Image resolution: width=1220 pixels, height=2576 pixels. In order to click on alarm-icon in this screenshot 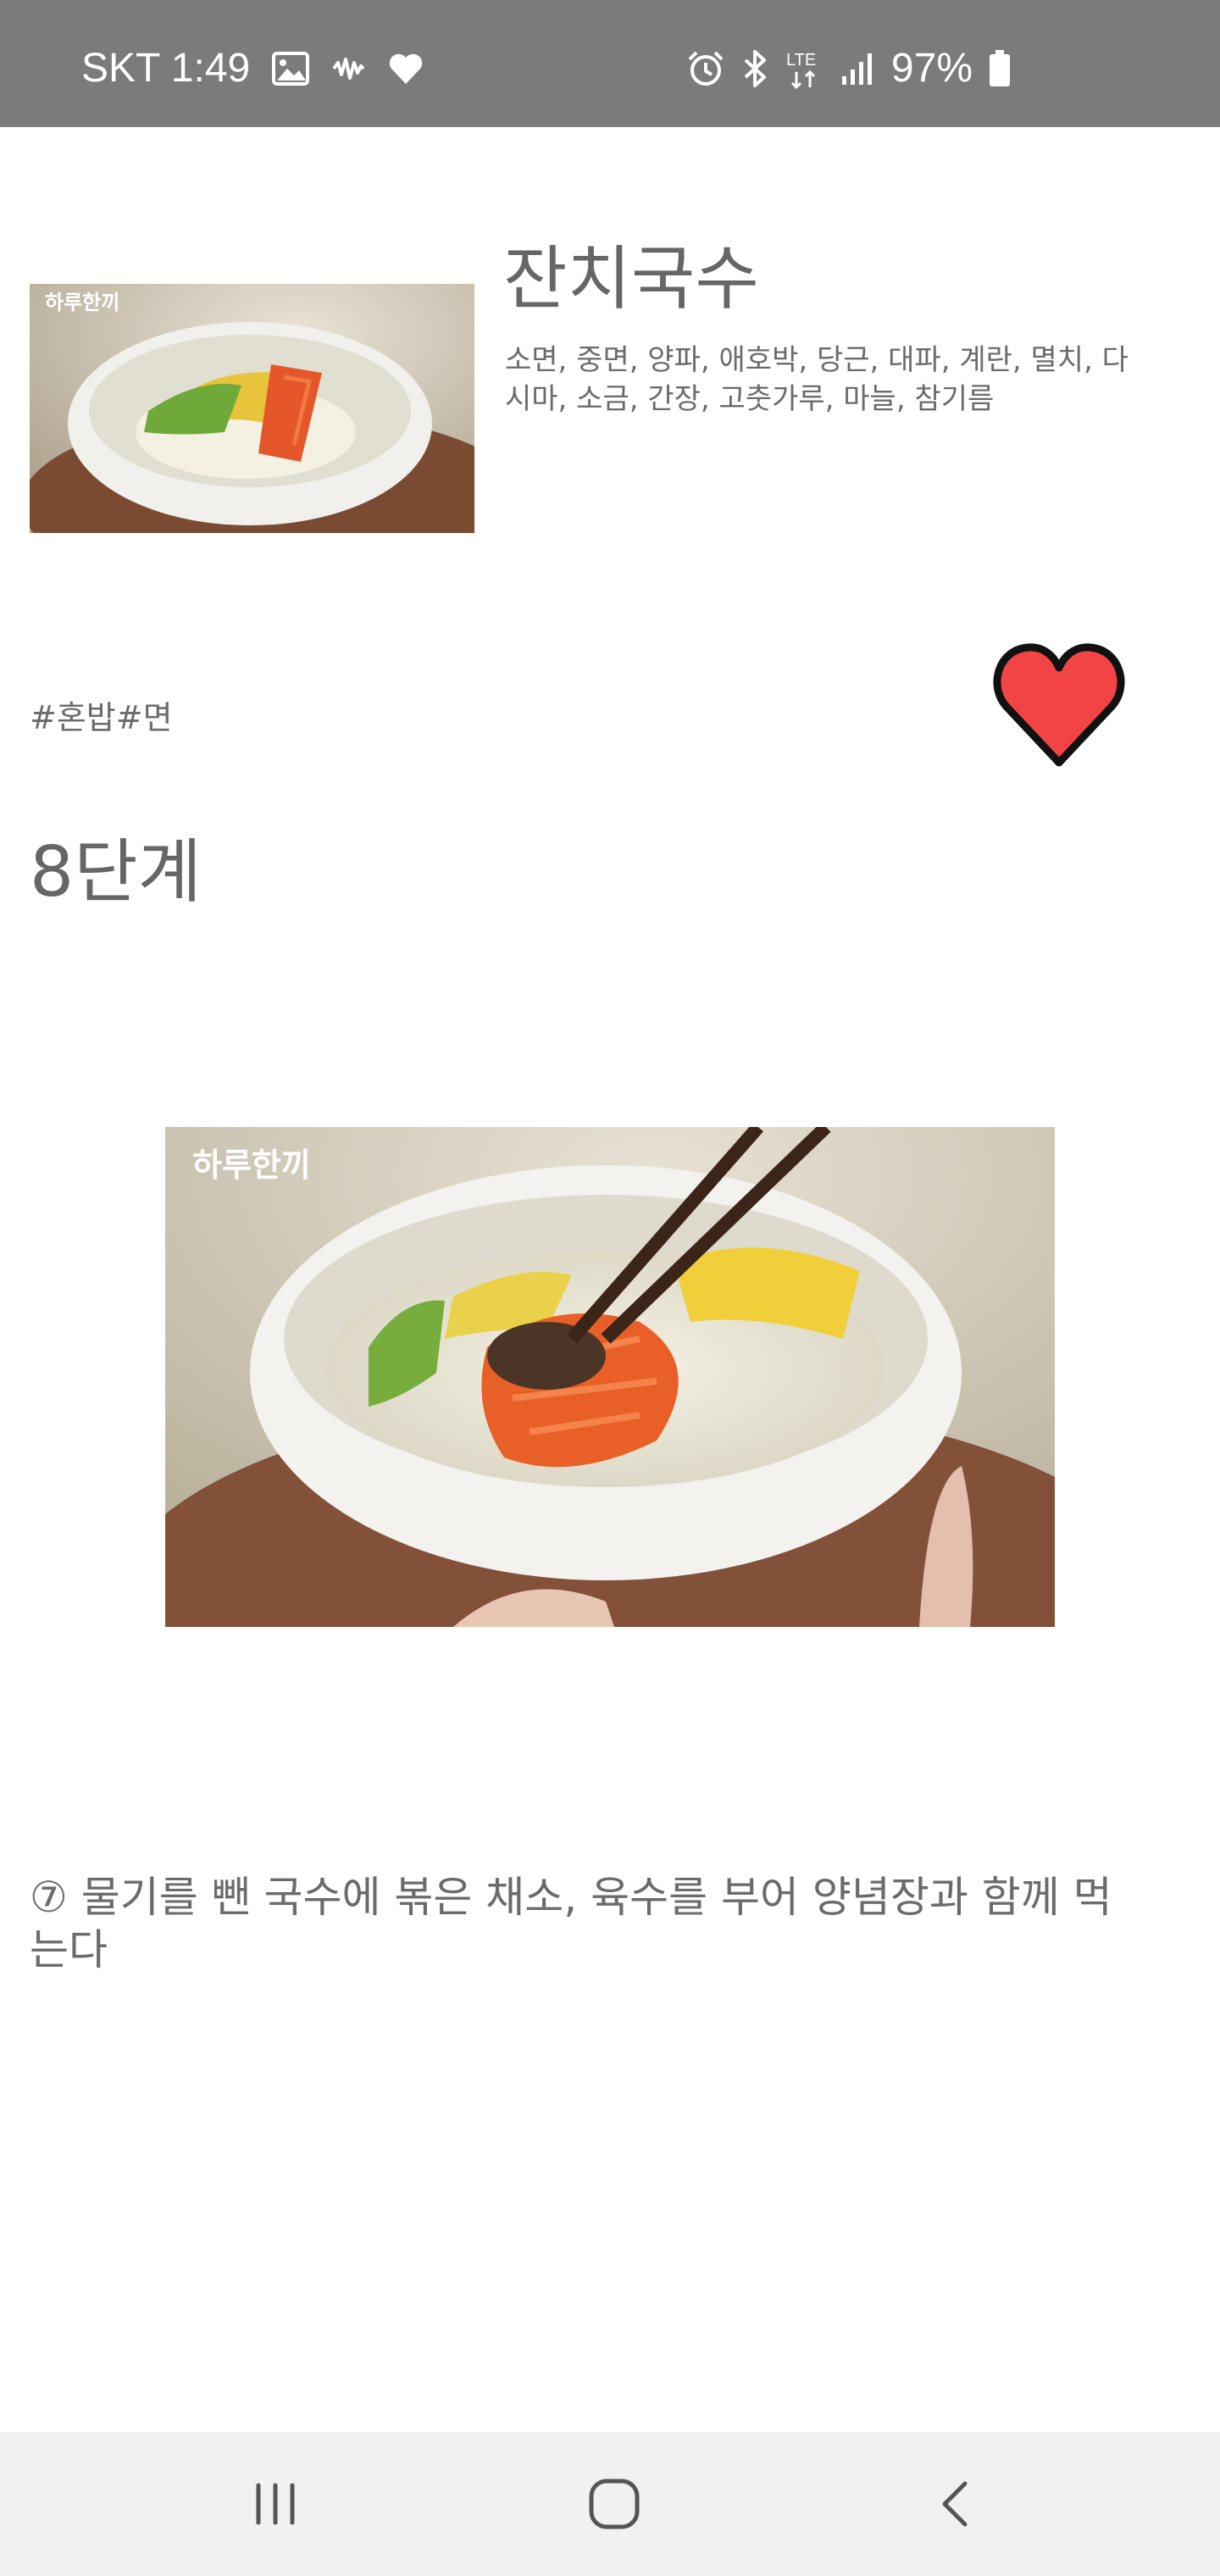, I will do `click(705, 68)`.